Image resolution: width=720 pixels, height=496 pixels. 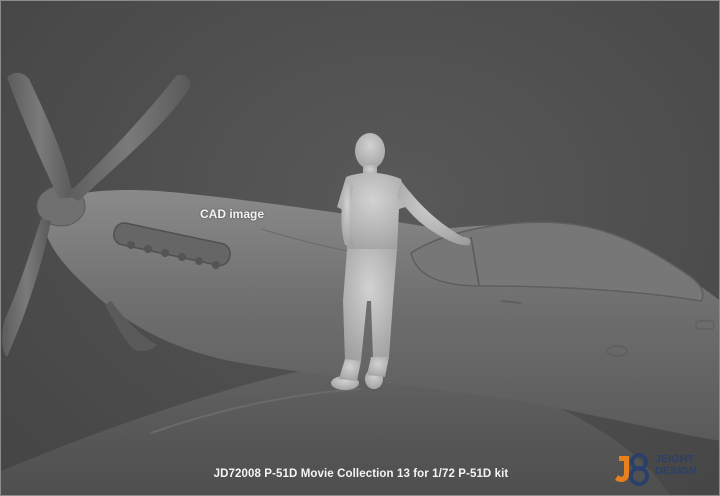 I want to click on logo-line2: DESIGN, so click(x=676, y=471).